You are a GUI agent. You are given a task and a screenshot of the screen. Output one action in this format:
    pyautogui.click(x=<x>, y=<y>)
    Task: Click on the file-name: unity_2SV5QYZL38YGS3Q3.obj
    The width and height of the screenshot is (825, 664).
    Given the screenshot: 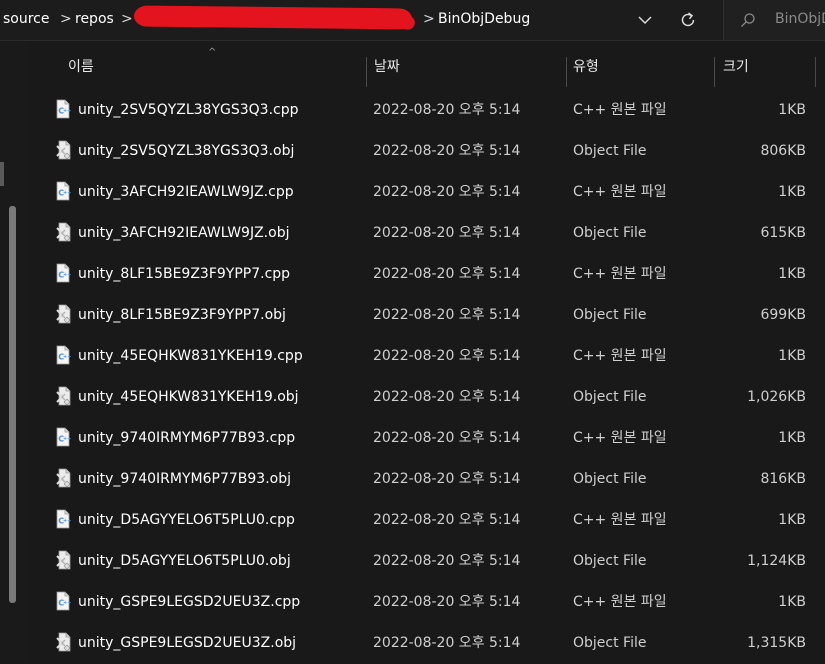 What is the action you would take?
    pyautogui.click(x=186, y=151)
    